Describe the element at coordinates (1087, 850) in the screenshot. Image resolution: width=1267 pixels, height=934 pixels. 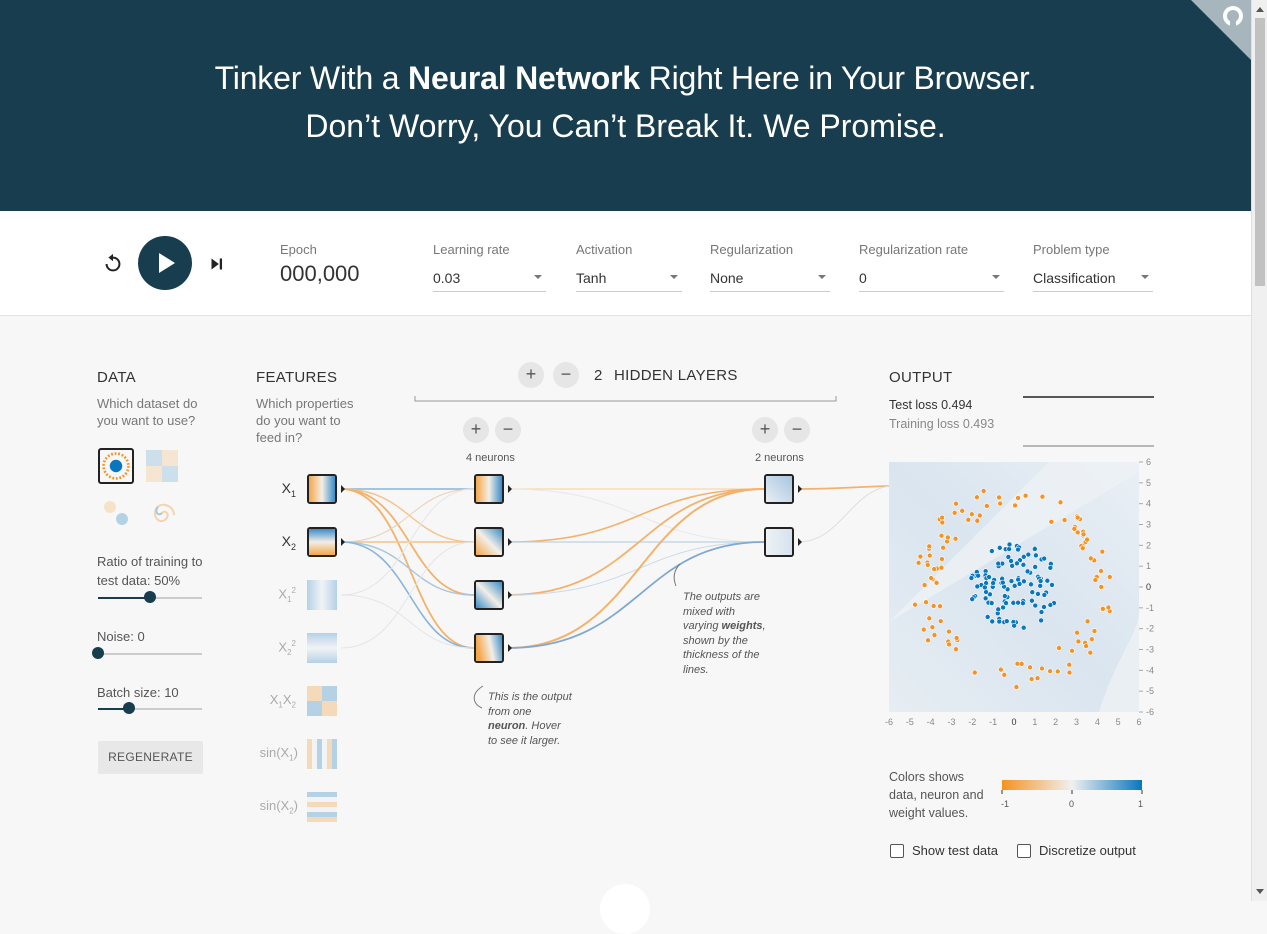
I see `discretize-output-label: Discretize output` at that location.